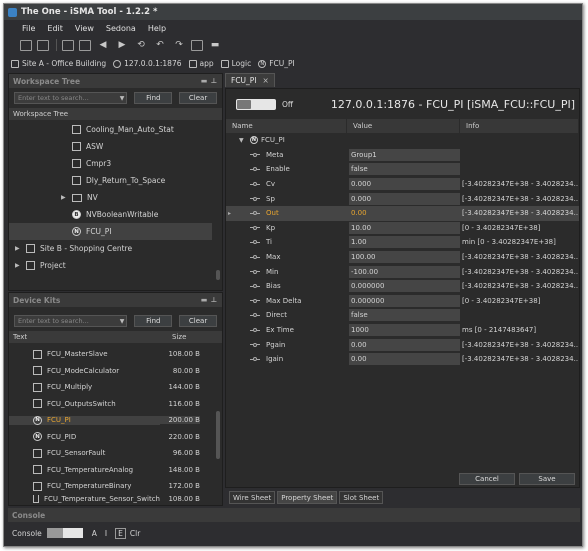 This screenshot has width=588, height=551. I want to click on property-root-row: ▼ N FCU_PI, so click(402, 140).